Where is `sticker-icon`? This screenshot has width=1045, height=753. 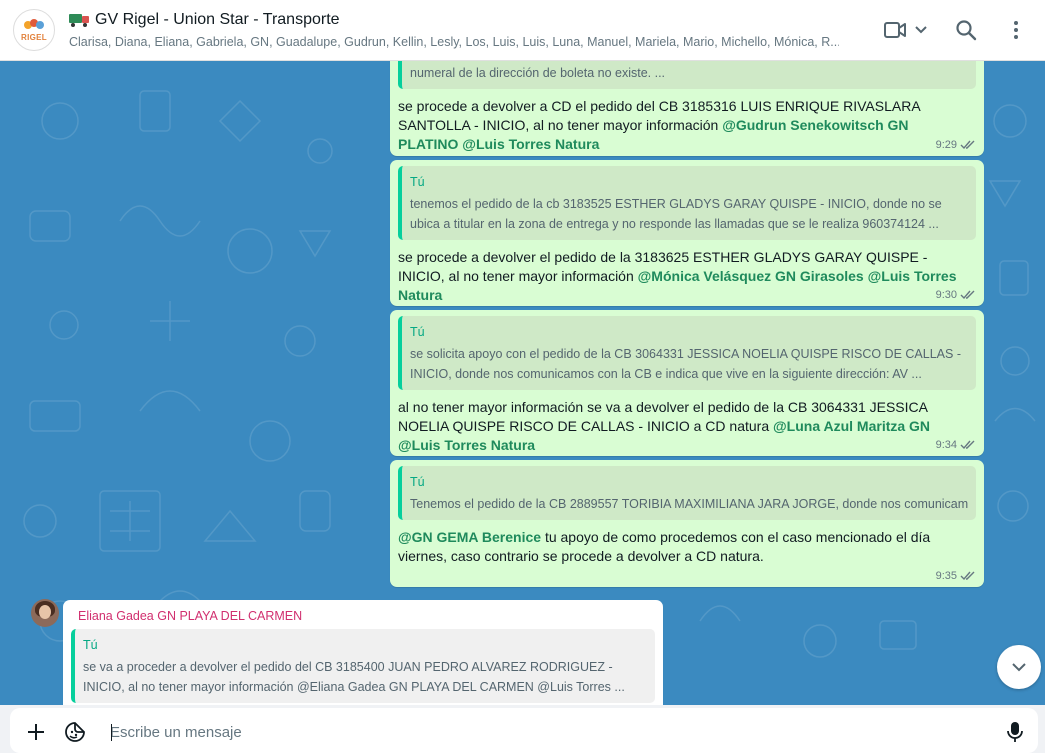
sticker-icon is located at coordinates (75, 732).